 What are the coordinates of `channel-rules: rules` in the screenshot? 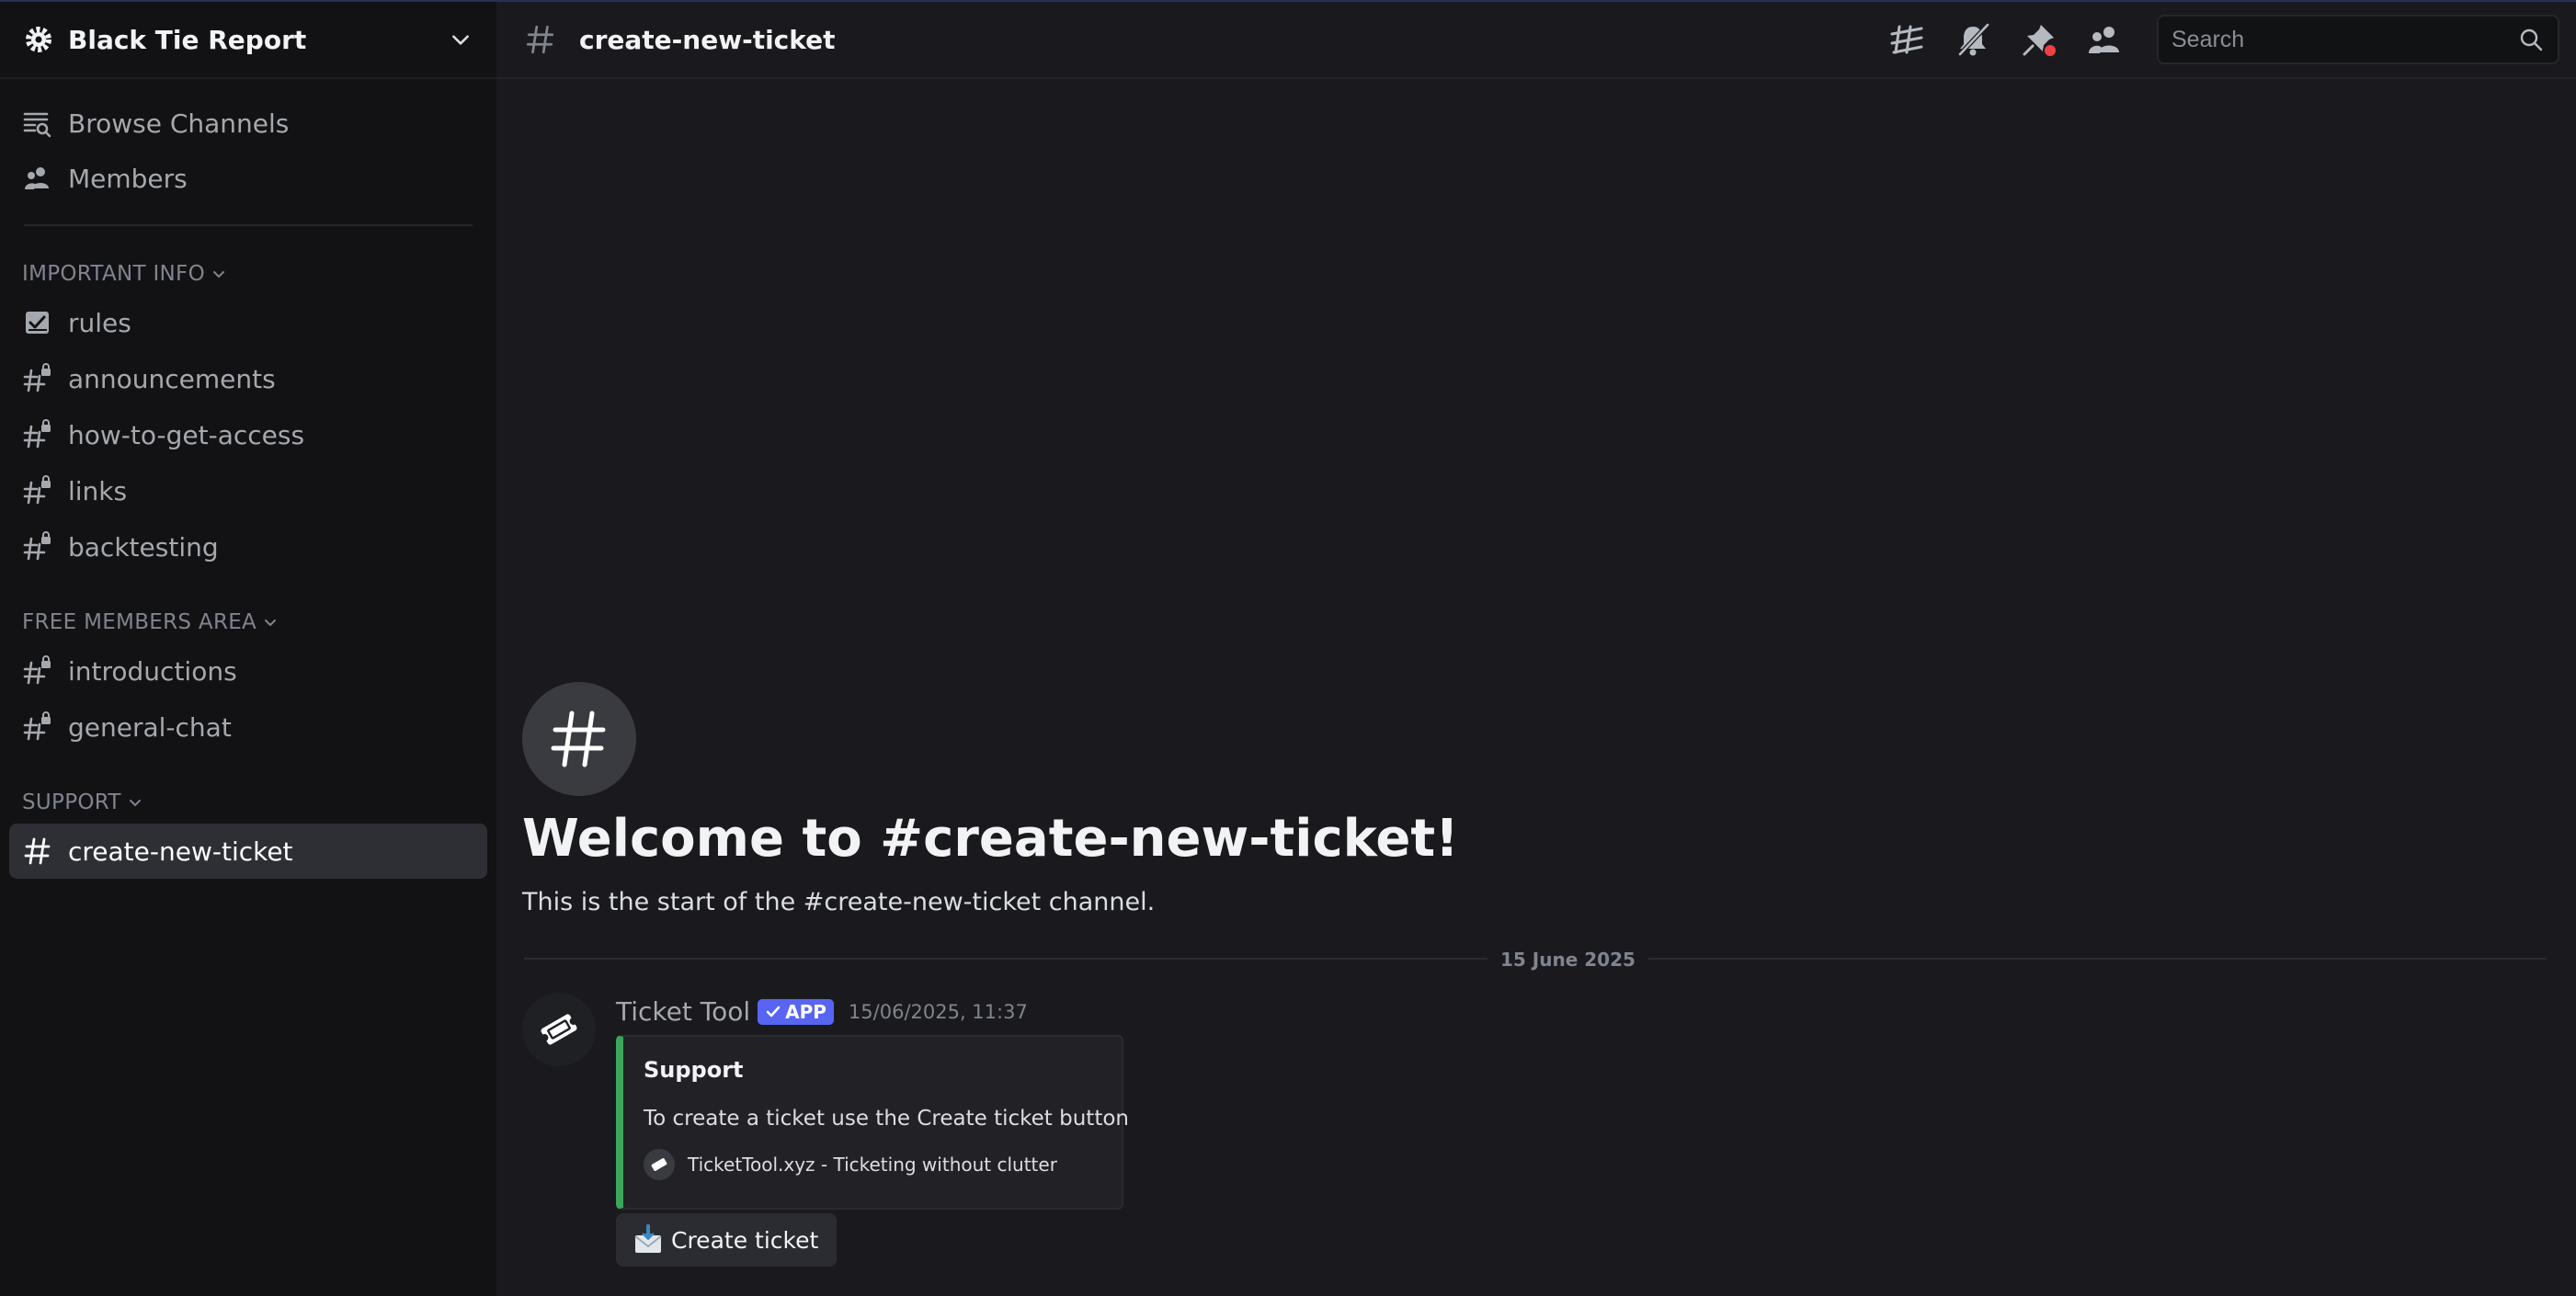 It's located at (248, 323).